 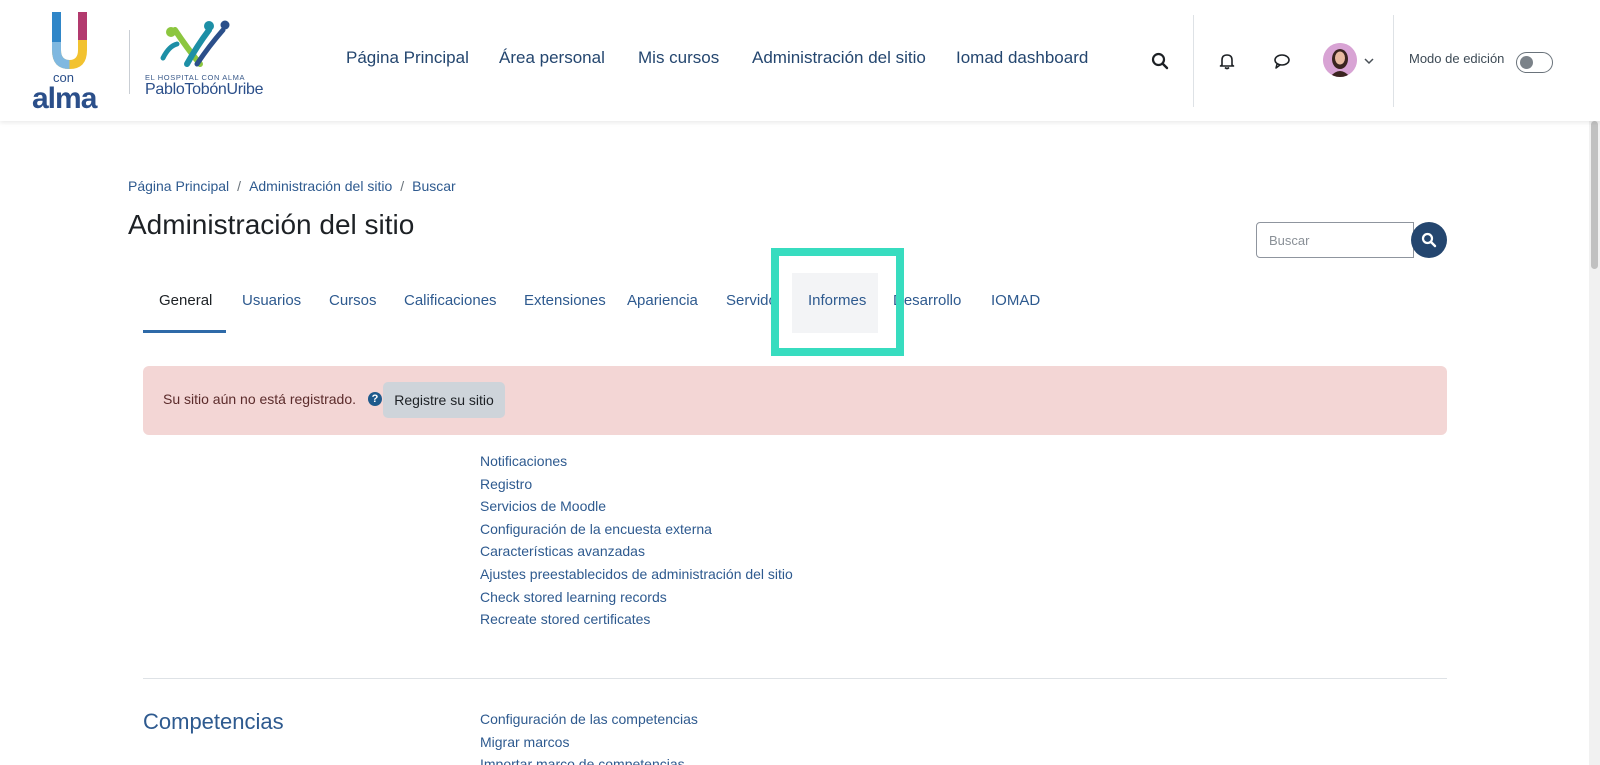 What do you see at coordinates (184, 331) in the screenshot?
I see `active-tab-indicator` at bounding box center [184, 331].